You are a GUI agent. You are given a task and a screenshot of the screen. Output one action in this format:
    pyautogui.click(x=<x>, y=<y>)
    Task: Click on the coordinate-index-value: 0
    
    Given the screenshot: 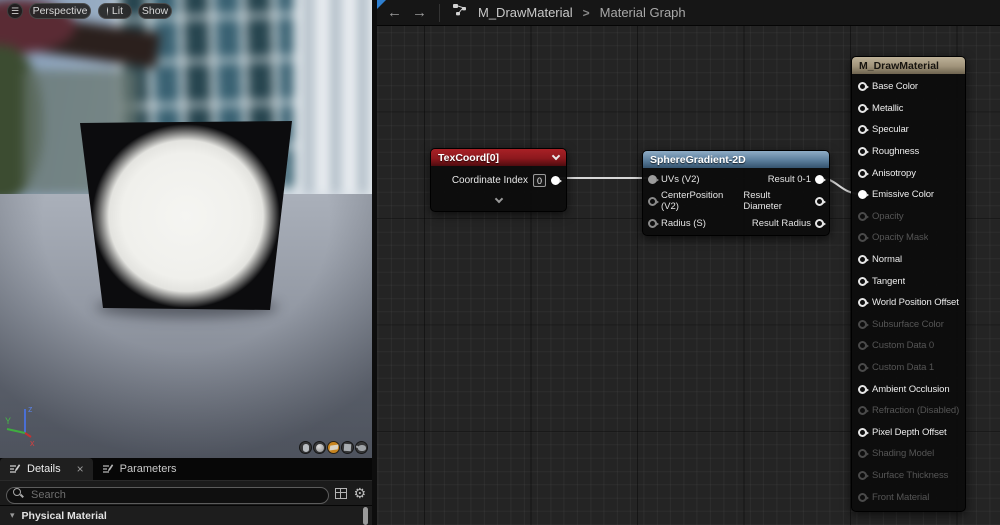 What is the action you would take?
    pyautogui.click(x=539, y=180)
    